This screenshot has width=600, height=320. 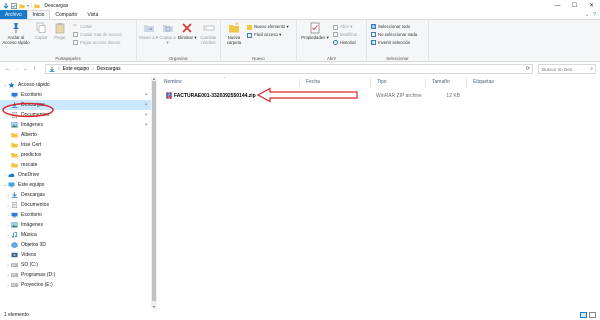 I want to click on column-header-name: Nombre, so click(x=228, y=82).